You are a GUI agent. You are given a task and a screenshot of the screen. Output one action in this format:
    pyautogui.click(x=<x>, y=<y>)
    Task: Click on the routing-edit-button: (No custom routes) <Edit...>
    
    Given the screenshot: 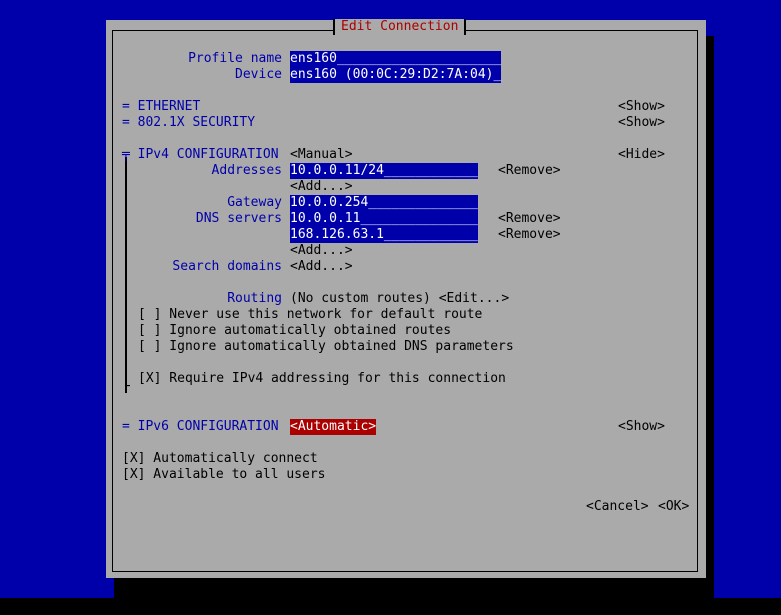 What is the action you would take?
    pyautogui.click(x=399, y=299)
    